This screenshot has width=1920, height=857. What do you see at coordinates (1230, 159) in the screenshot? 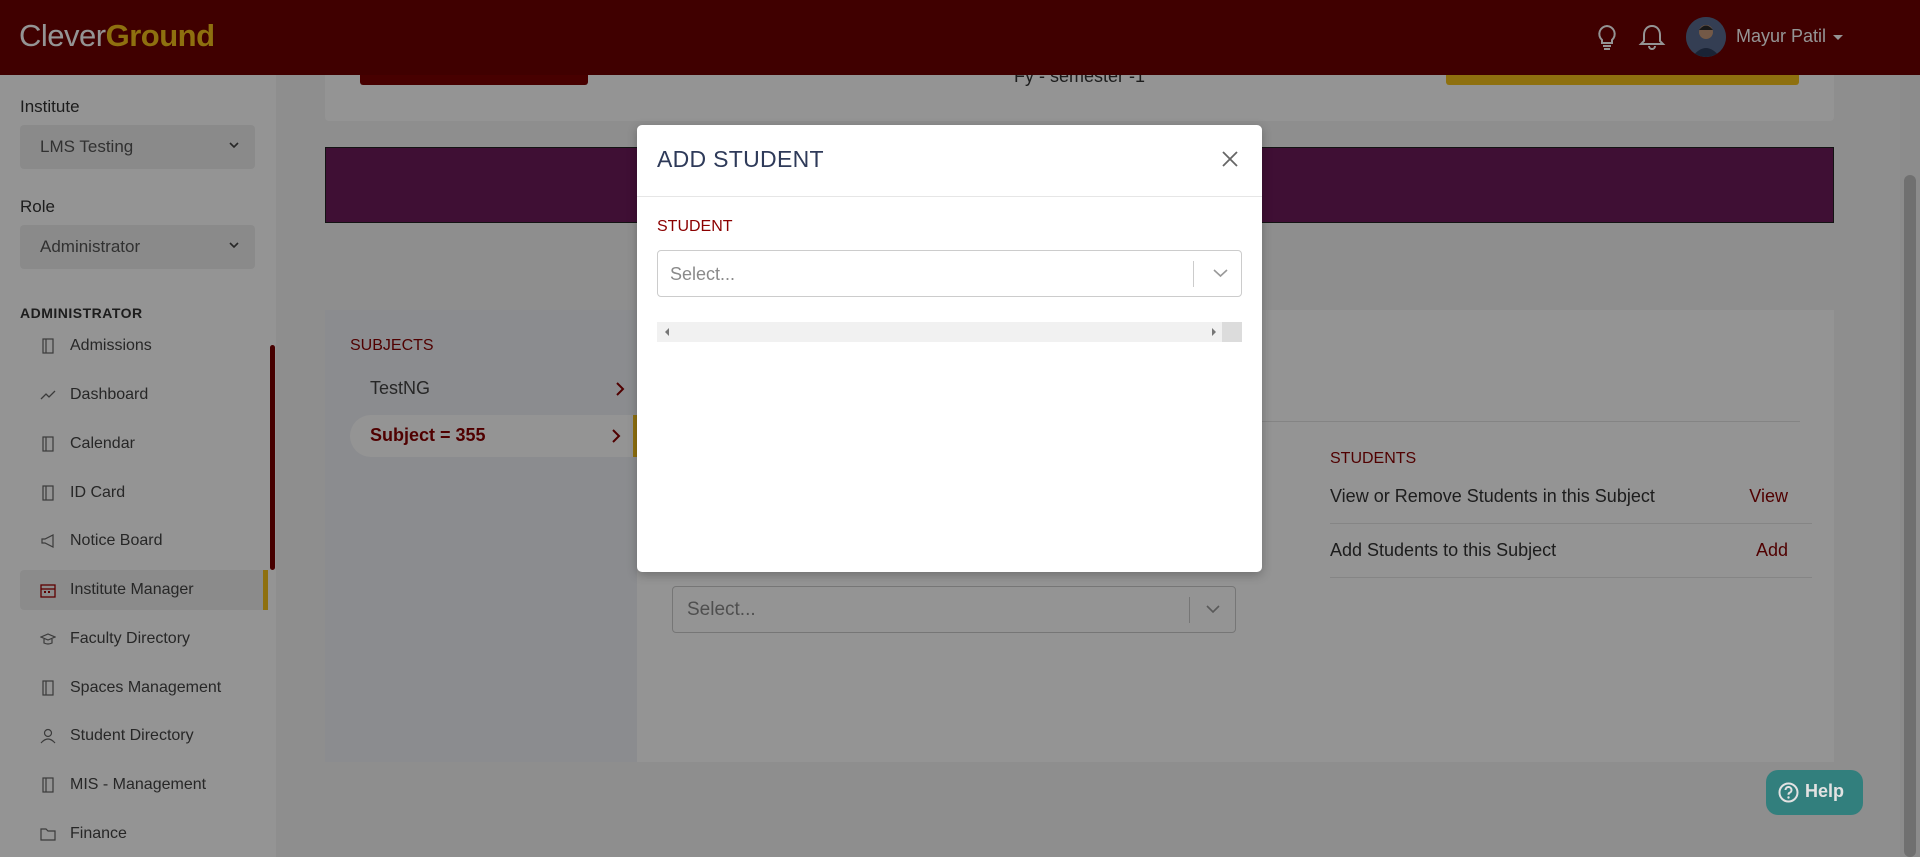
I see `close-icon` at bounding box center [1230, 159].